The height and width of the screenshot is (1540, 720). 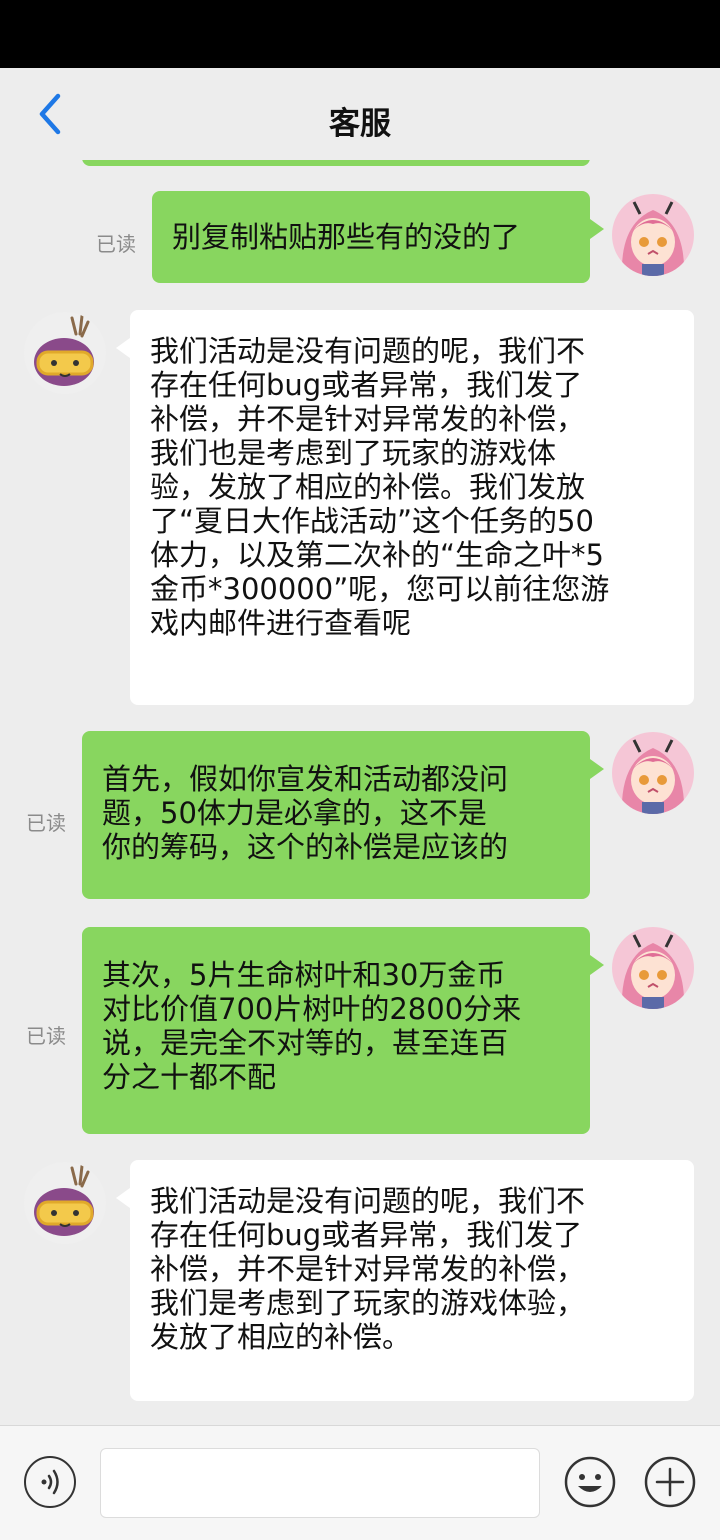 I want to click on voice-icon, so click(x=50, y=1482).